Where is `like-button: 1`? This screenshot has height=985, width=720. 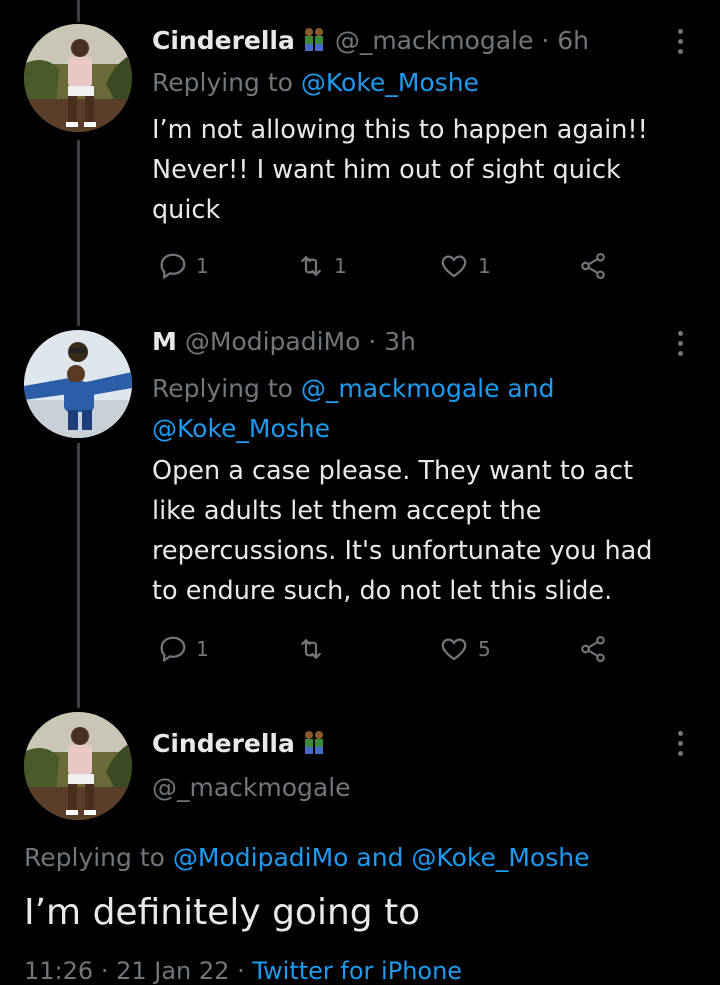 like-button: 1 is located at coordinates (464, 266).